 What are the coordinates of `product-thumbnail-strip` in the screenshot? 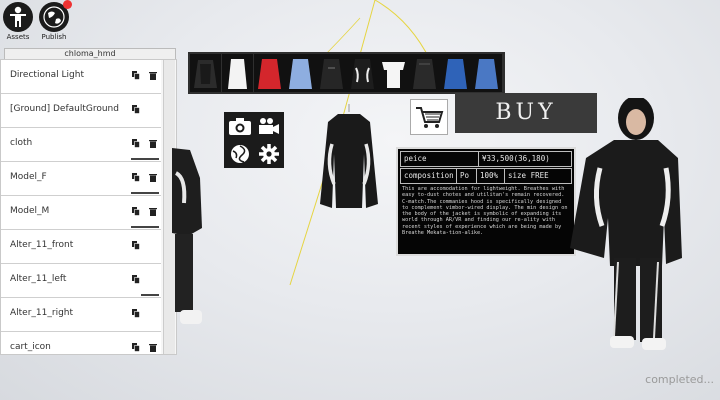 It's located at (346, 73).